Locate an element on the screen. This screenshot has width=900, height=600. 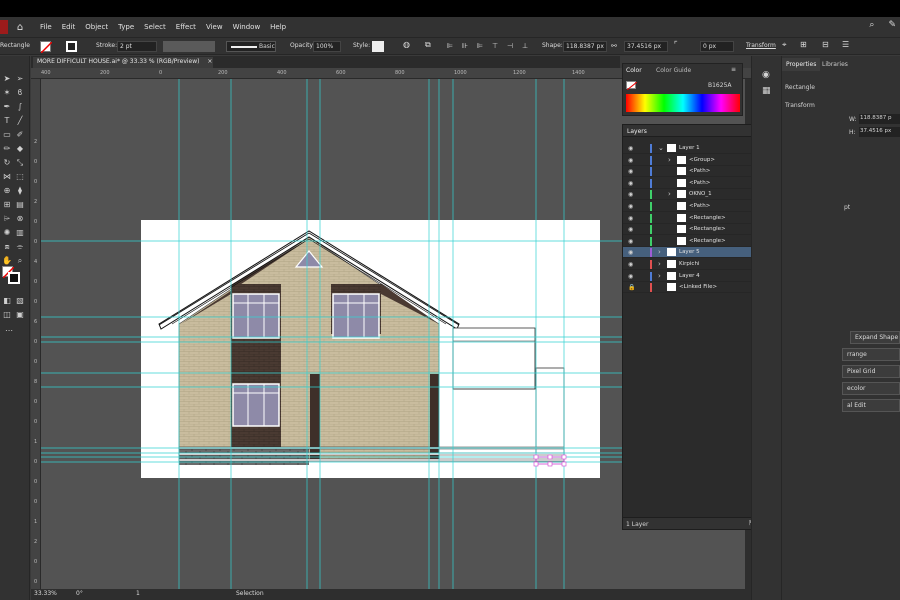
recolor-icon: ◍ is located at coordinates (406, 44).